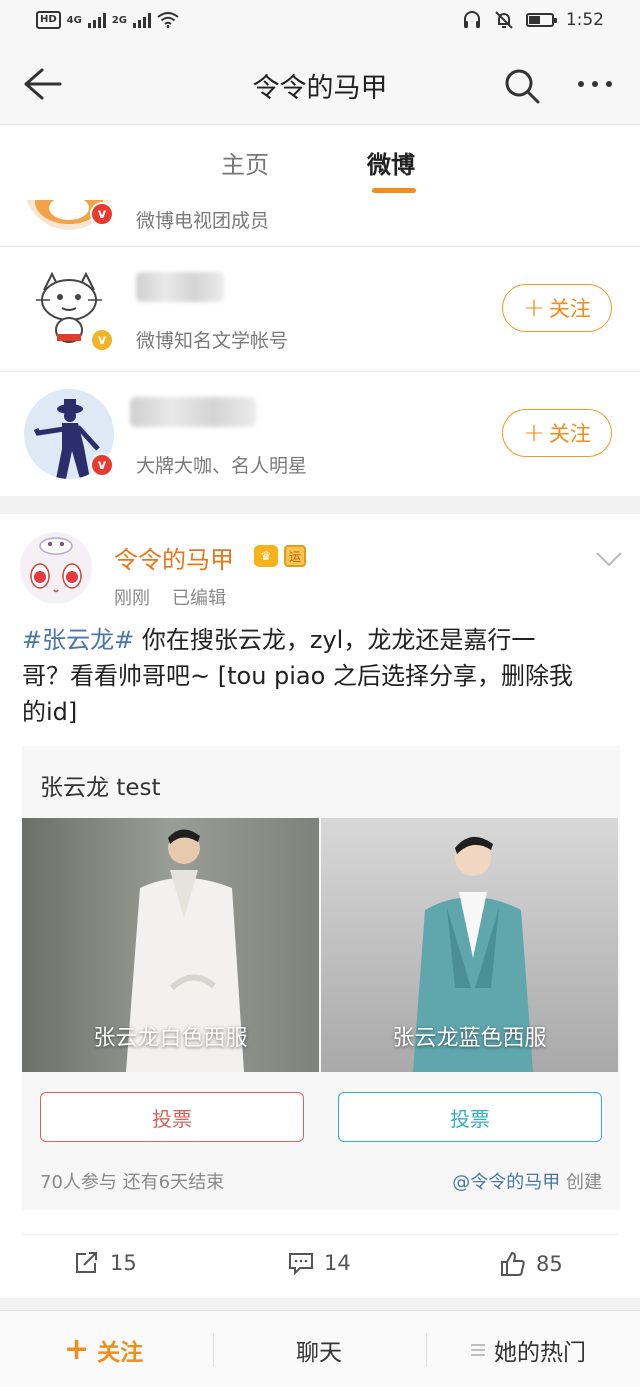  Describe the element at coordinates (531, 1264) in the screenshot. I see `like-button: 85` at that location.